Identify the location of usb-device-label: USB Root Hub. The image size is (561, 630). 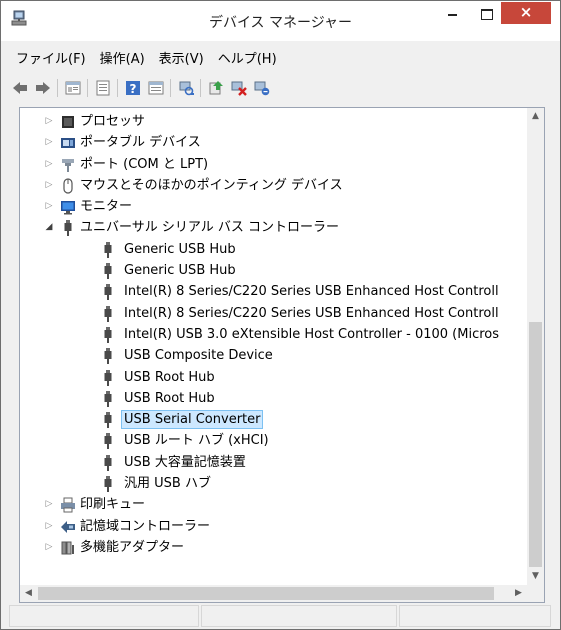
(169, 377).